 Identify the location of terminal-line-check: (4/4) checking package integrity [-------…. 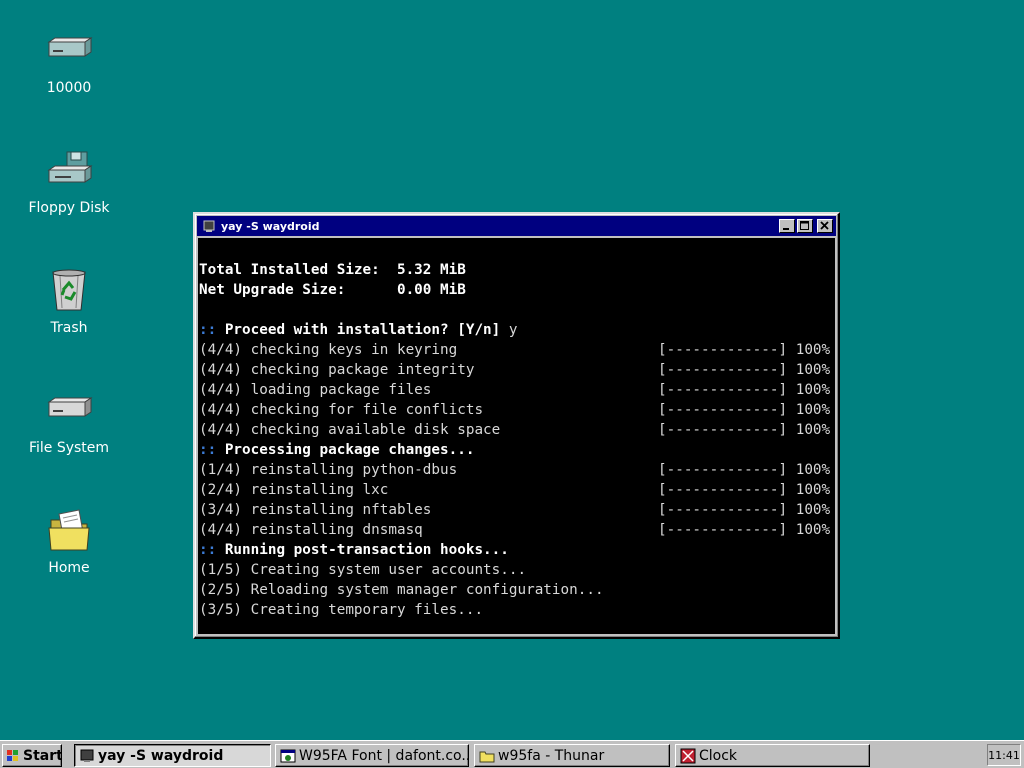
(516, 370).